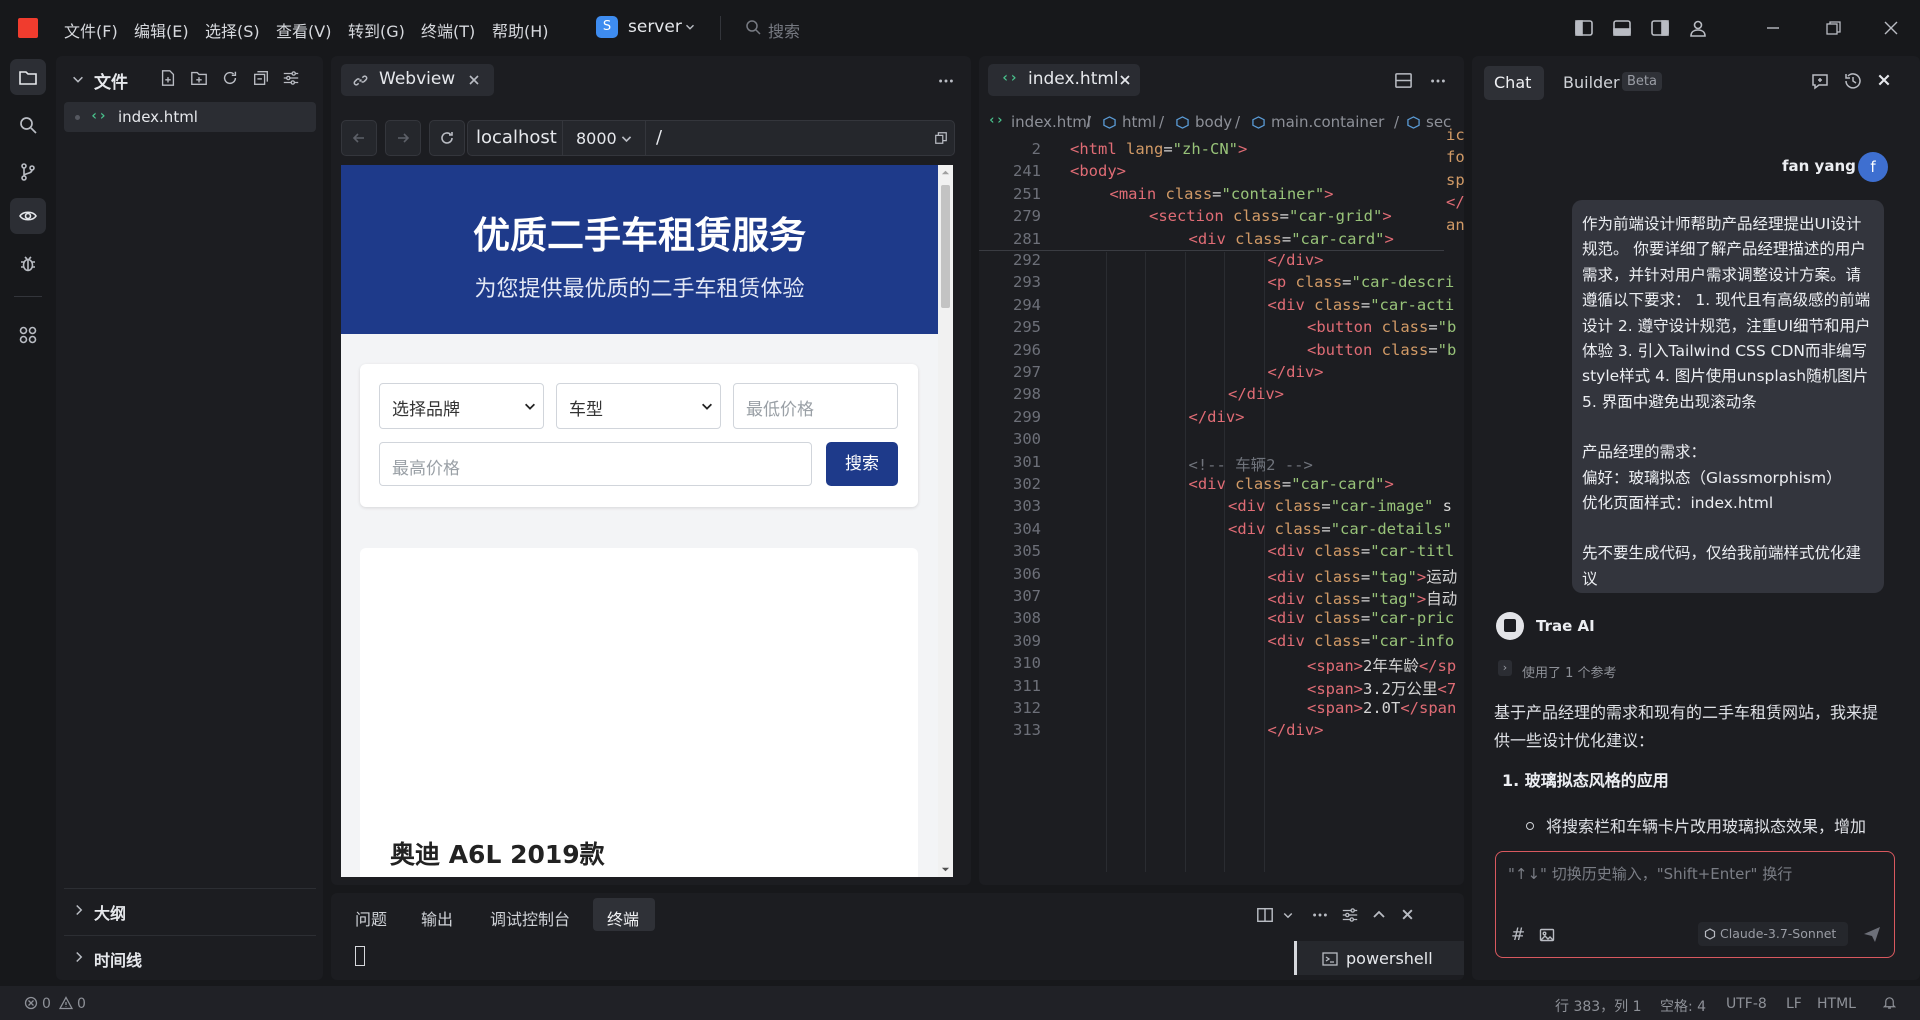  Describe the element at coordinates (1773, 28) in the screenshot. I see `minimize-icon` at that location.